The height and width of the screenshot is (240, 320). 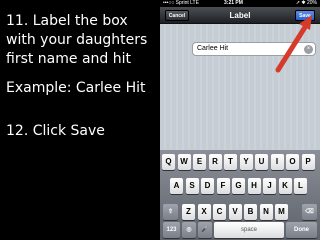 What do you see at coordinates (305, 15) in the screenshot?
I see `save-button: Save` at bounding box center [305, 15].